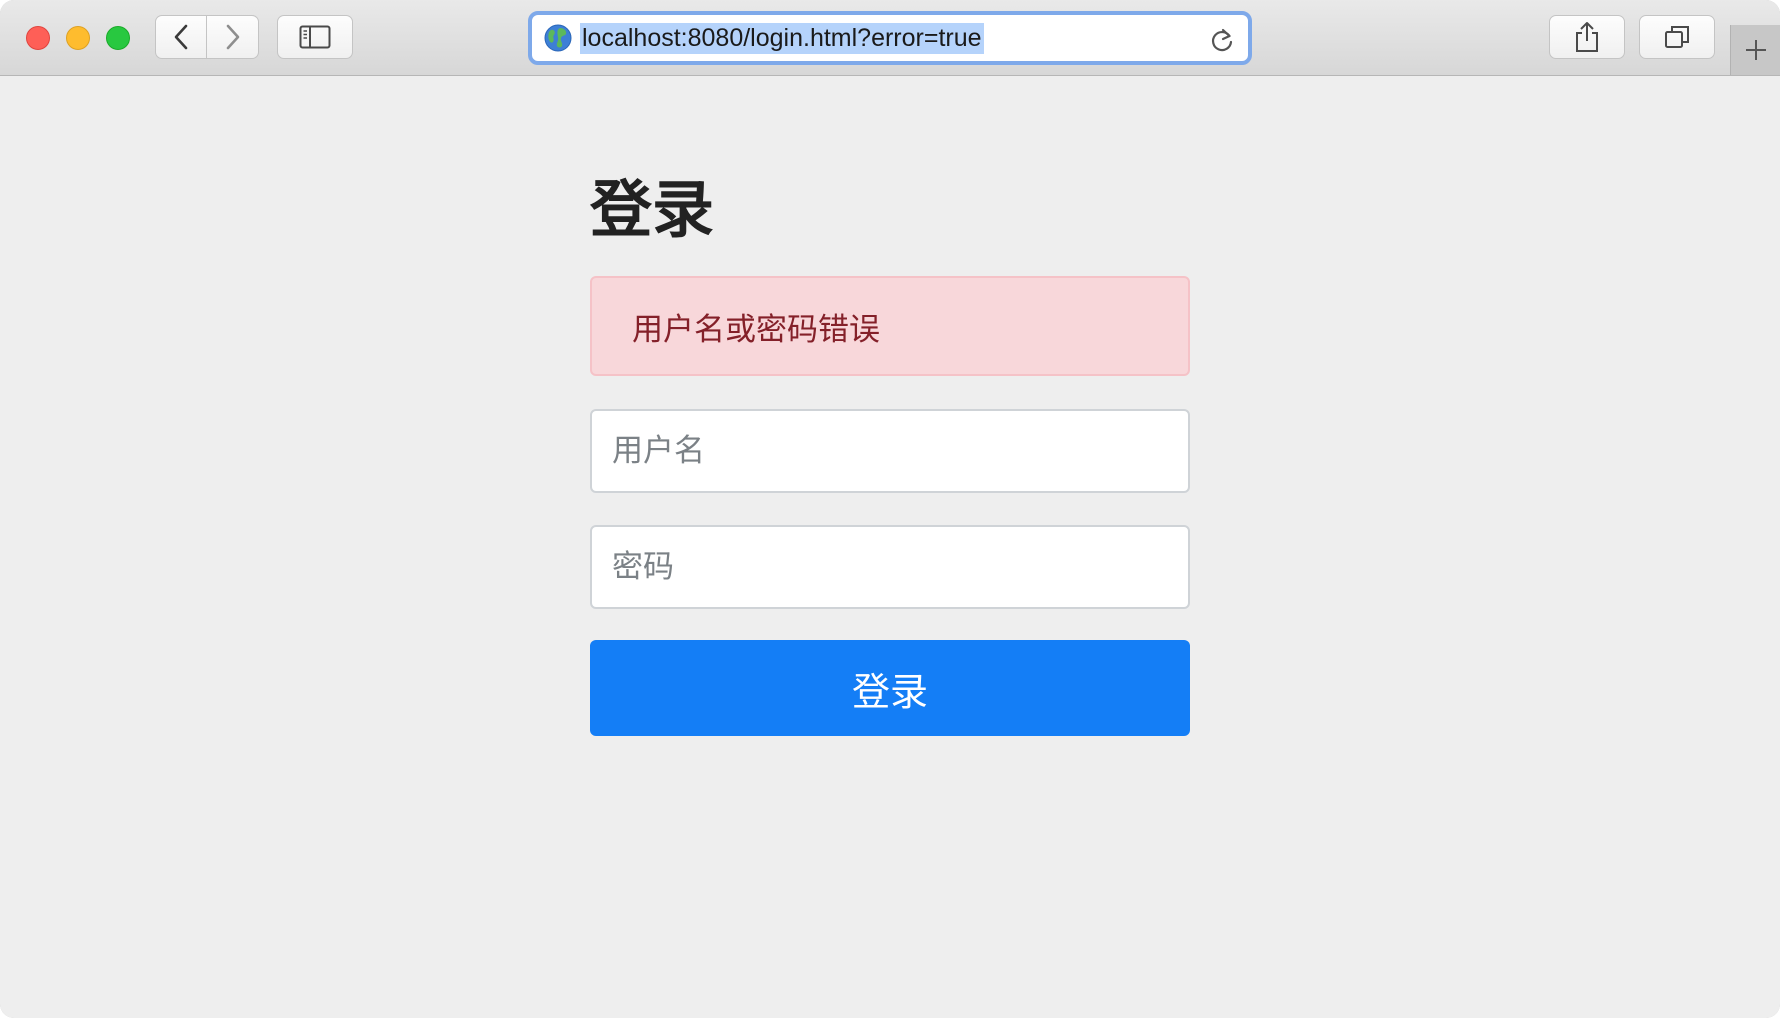  I want to click on globe-icon, so click(558, 38).